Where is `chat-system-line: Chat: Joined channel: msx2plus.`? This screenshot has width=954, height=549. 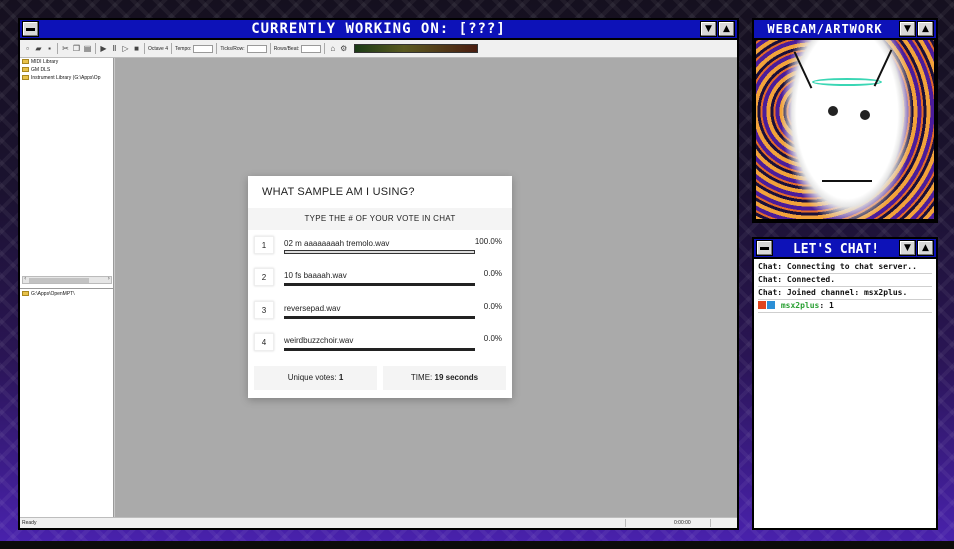 chat-system-line: Chat: Joined channel: msx2plus. is located at coordinates (845, 293).